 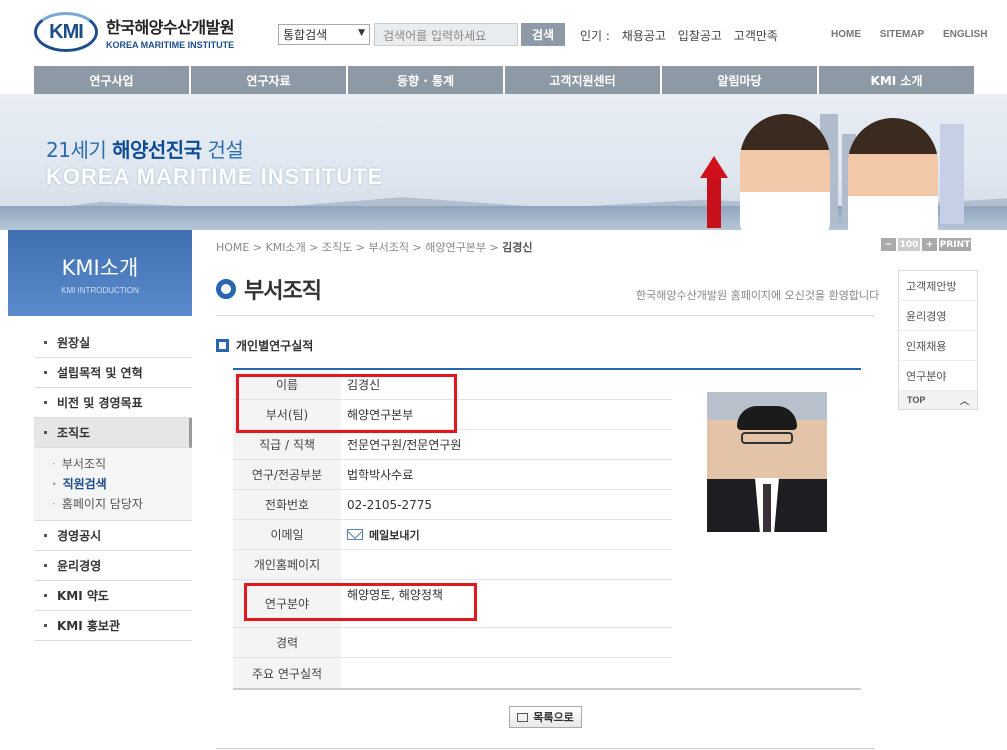 I want to click on photo-tie, so click(x=767, y=508).